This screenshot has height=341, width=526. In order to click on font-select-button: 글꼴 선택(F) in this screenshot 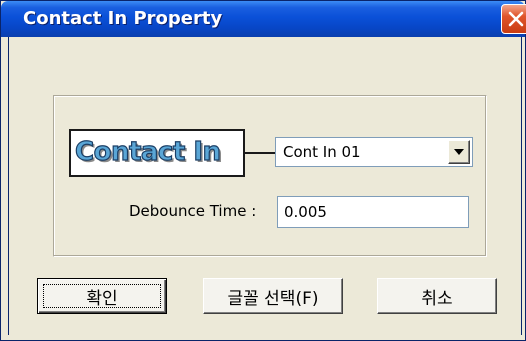, I will do `click(273, 296)`.